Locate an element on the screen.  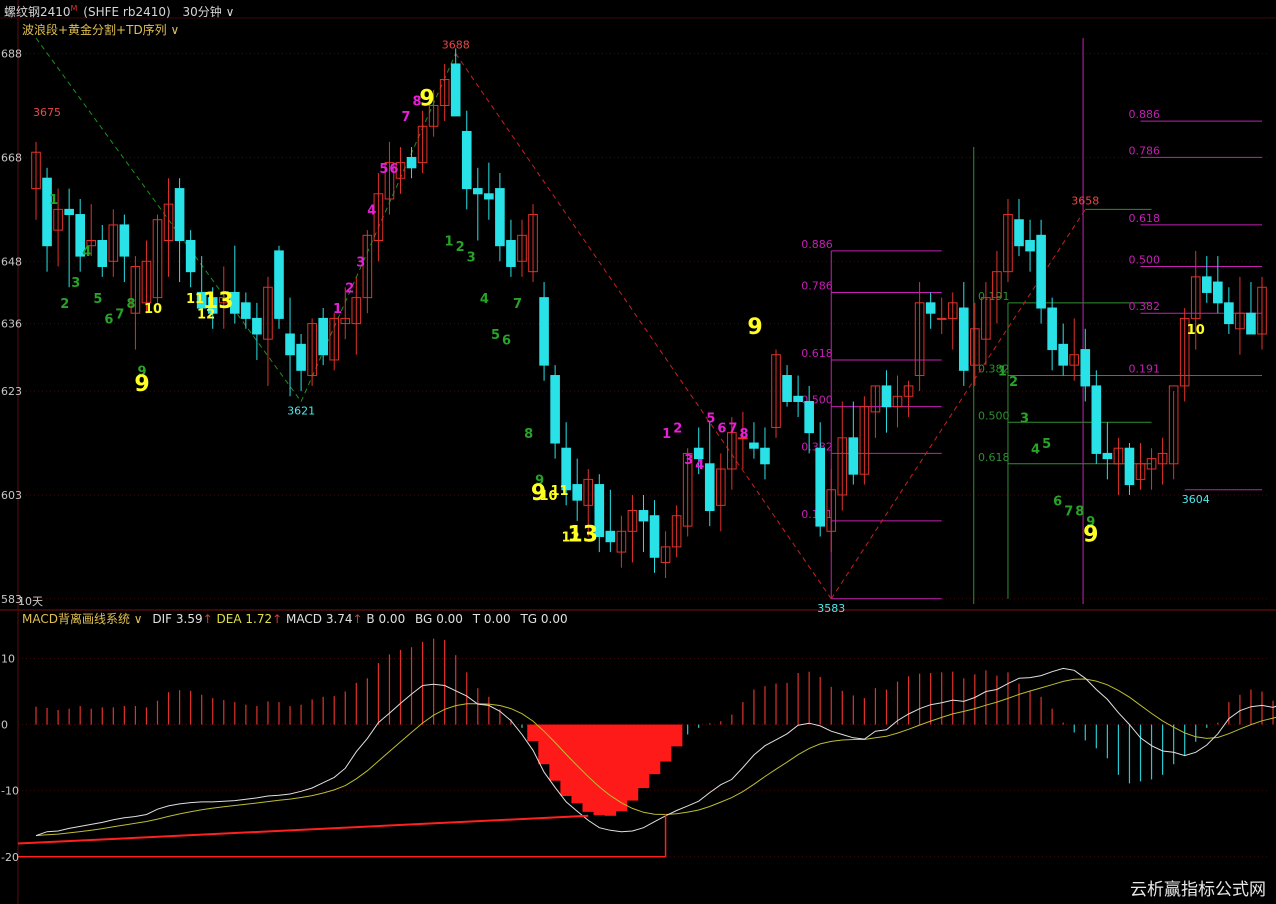
t-value: 0.00 is located at coordinates (497, 619).